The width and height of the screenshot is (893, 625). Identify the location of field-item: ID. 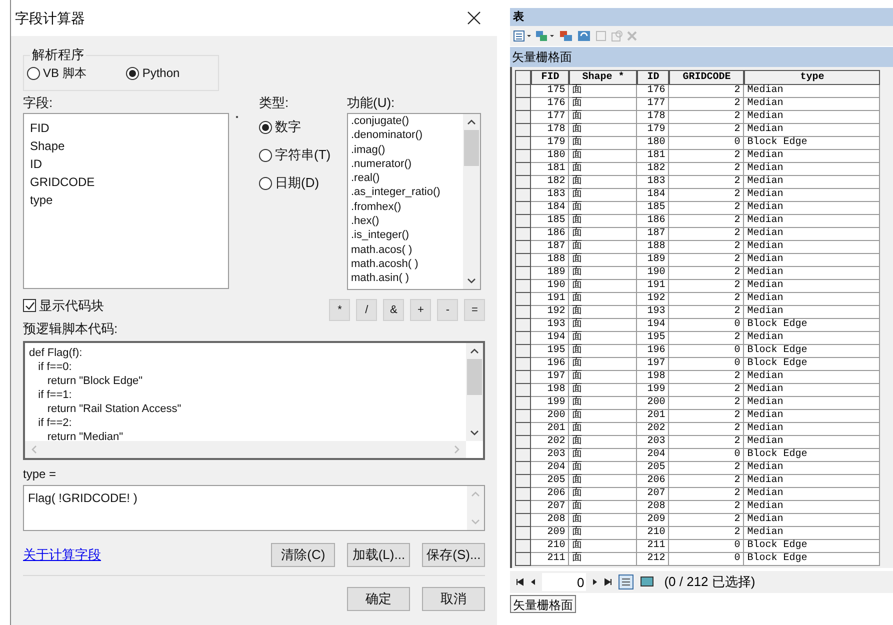
(129, 164).